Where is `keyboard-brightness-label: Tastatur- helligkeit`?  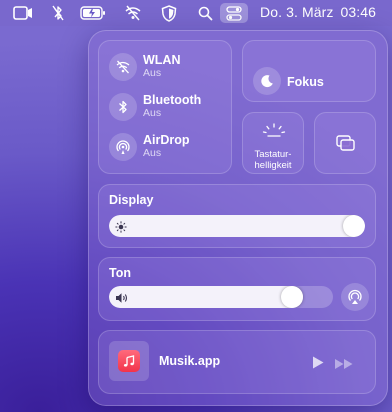 keyboard-brightness-label: Tastatur- helligkeit is located at coordinates (273, 160).